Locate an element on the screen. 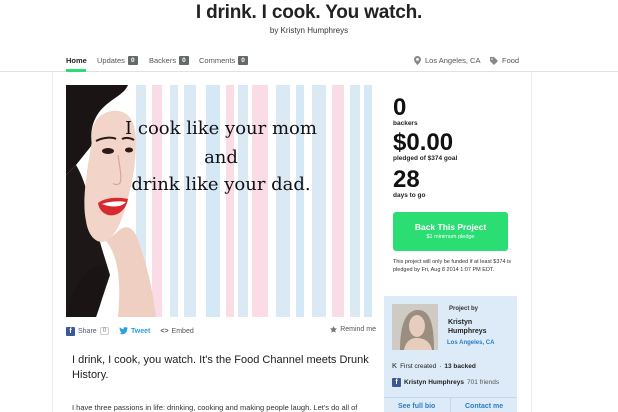 This screenshot has width=618, height=412. back-project-label: Back This Project is located at coordinates (450, 227).